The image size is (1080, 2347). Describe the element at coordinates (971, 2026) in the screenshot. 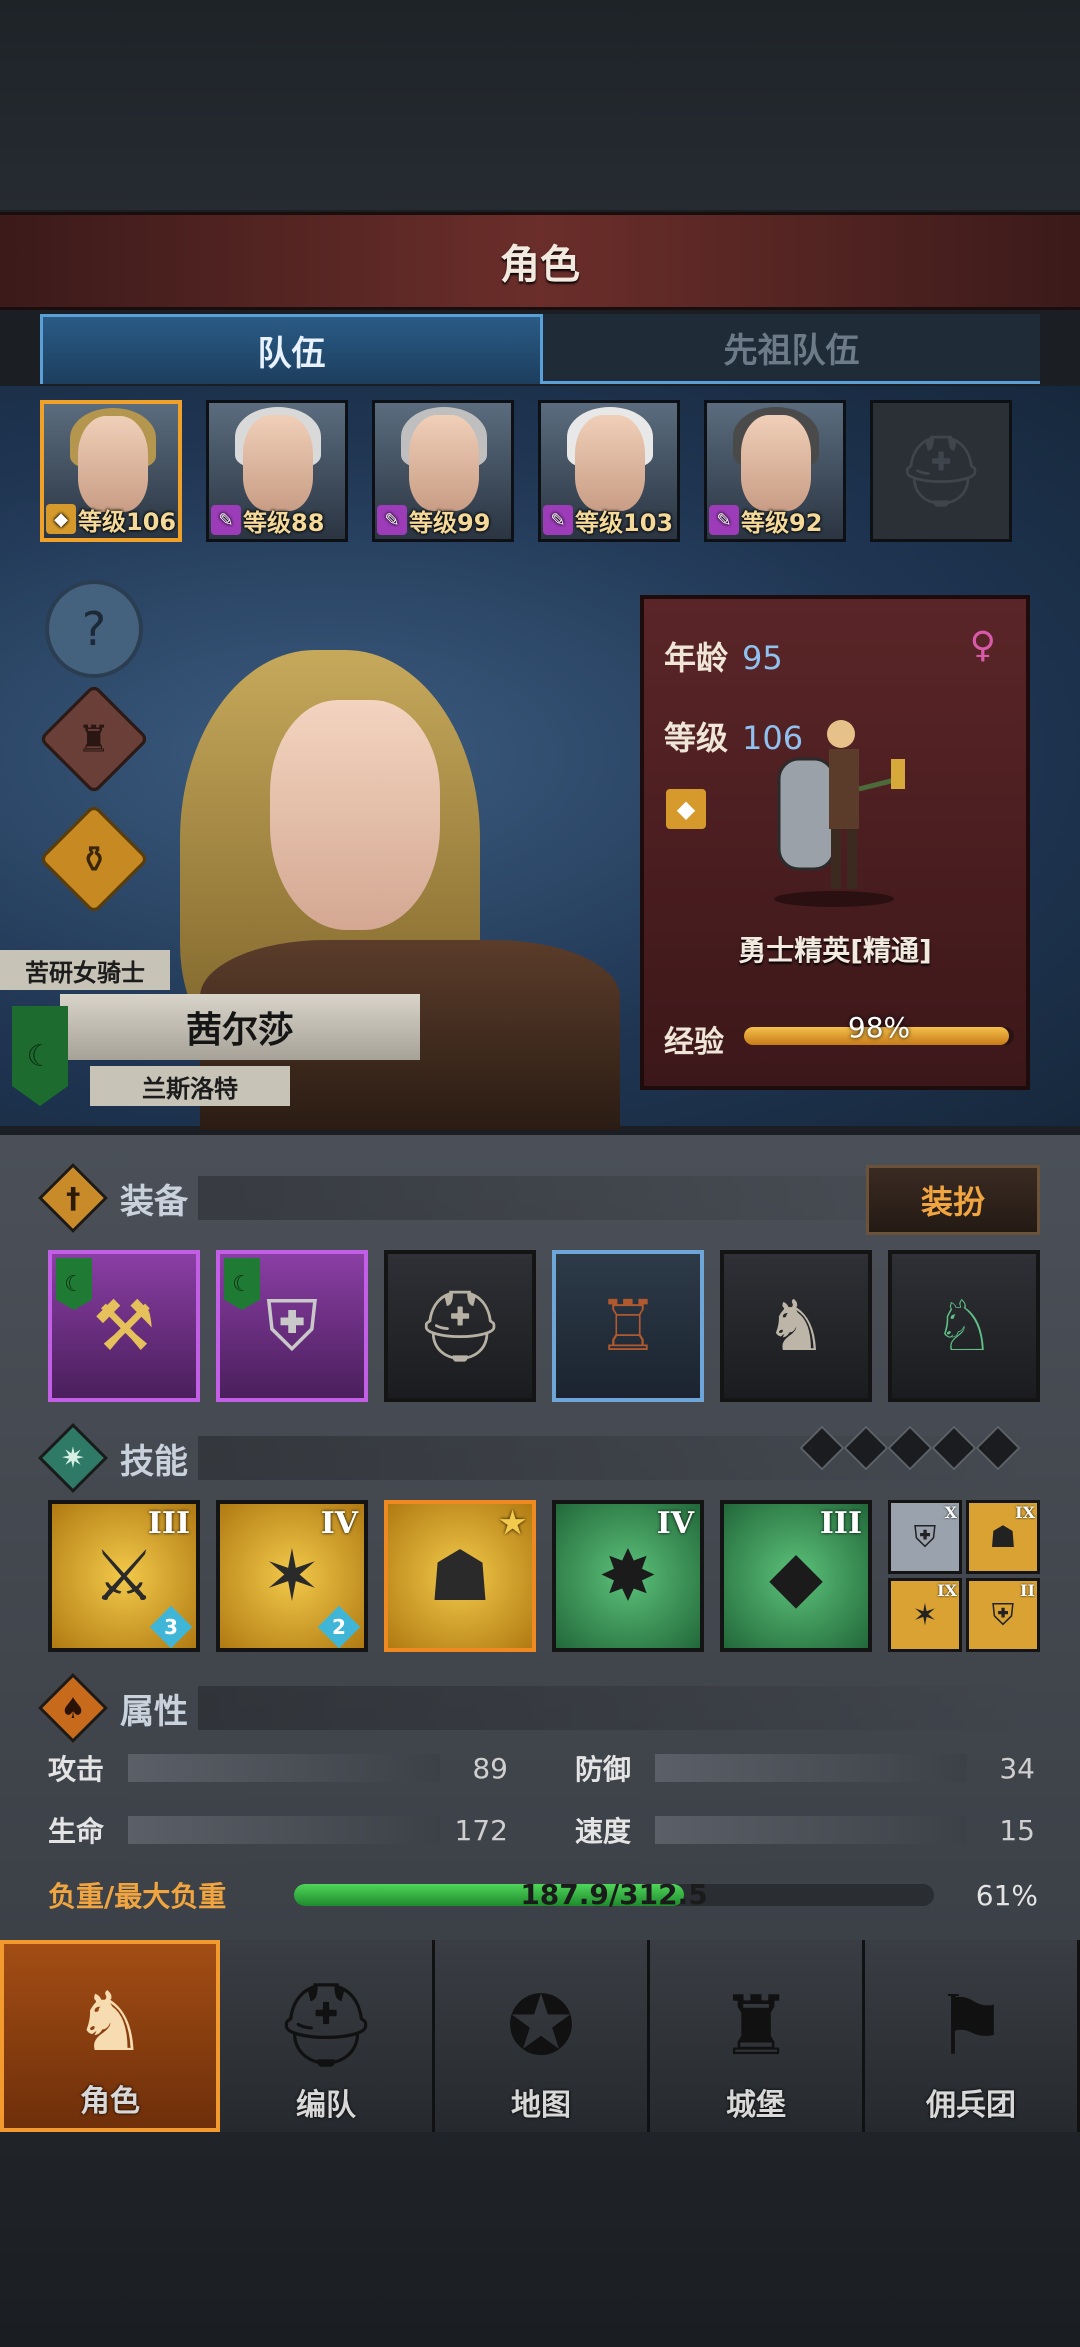

I see `mercenary-icon: ⚑` at that location.